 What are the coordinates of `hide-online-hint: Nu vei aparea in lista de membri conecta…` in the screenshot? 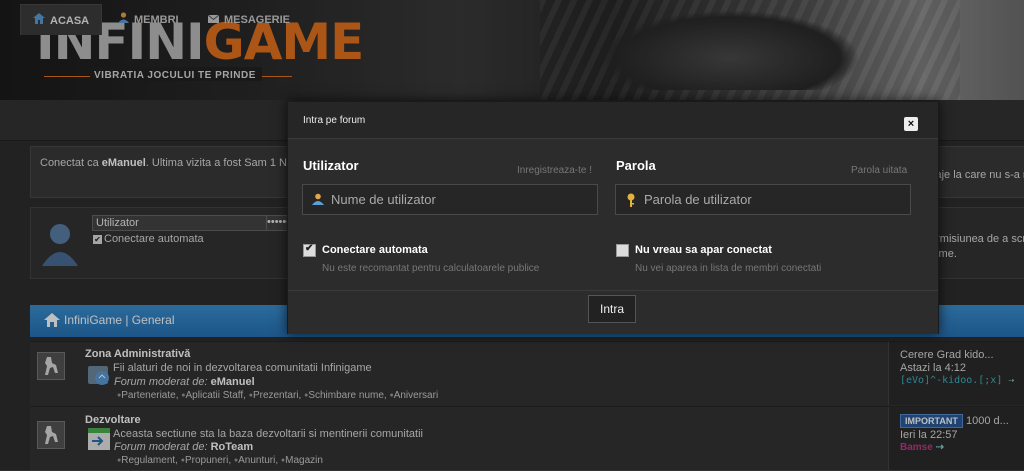 It's located at (728, 268).